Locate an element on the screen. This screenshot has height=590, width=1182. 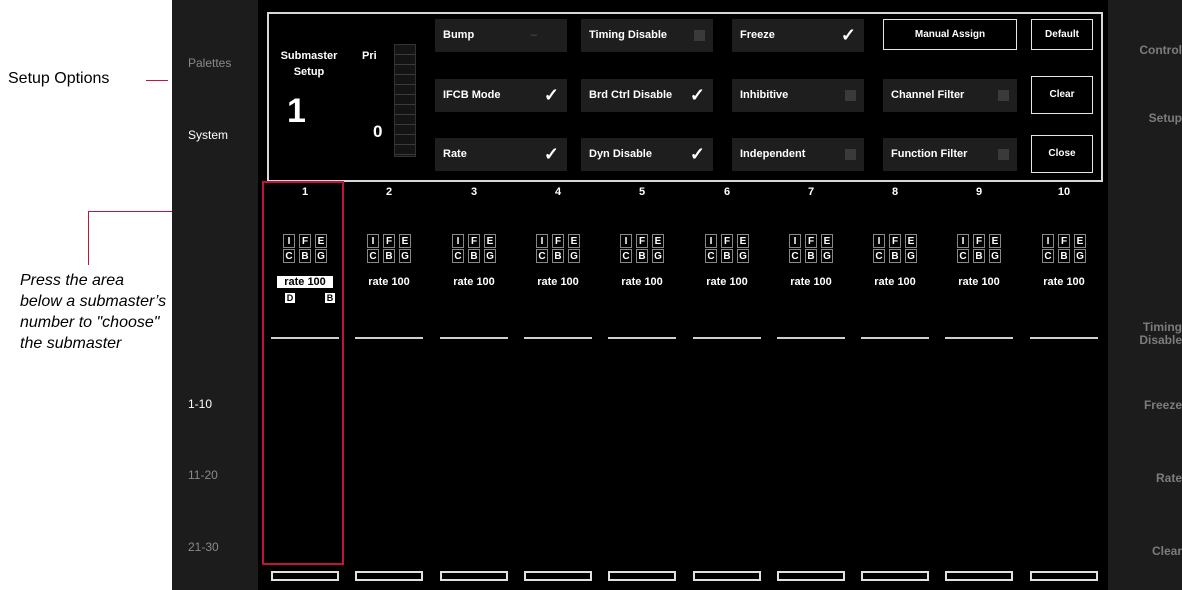
submaster-number: 4 is located at coordinates (558, 192).